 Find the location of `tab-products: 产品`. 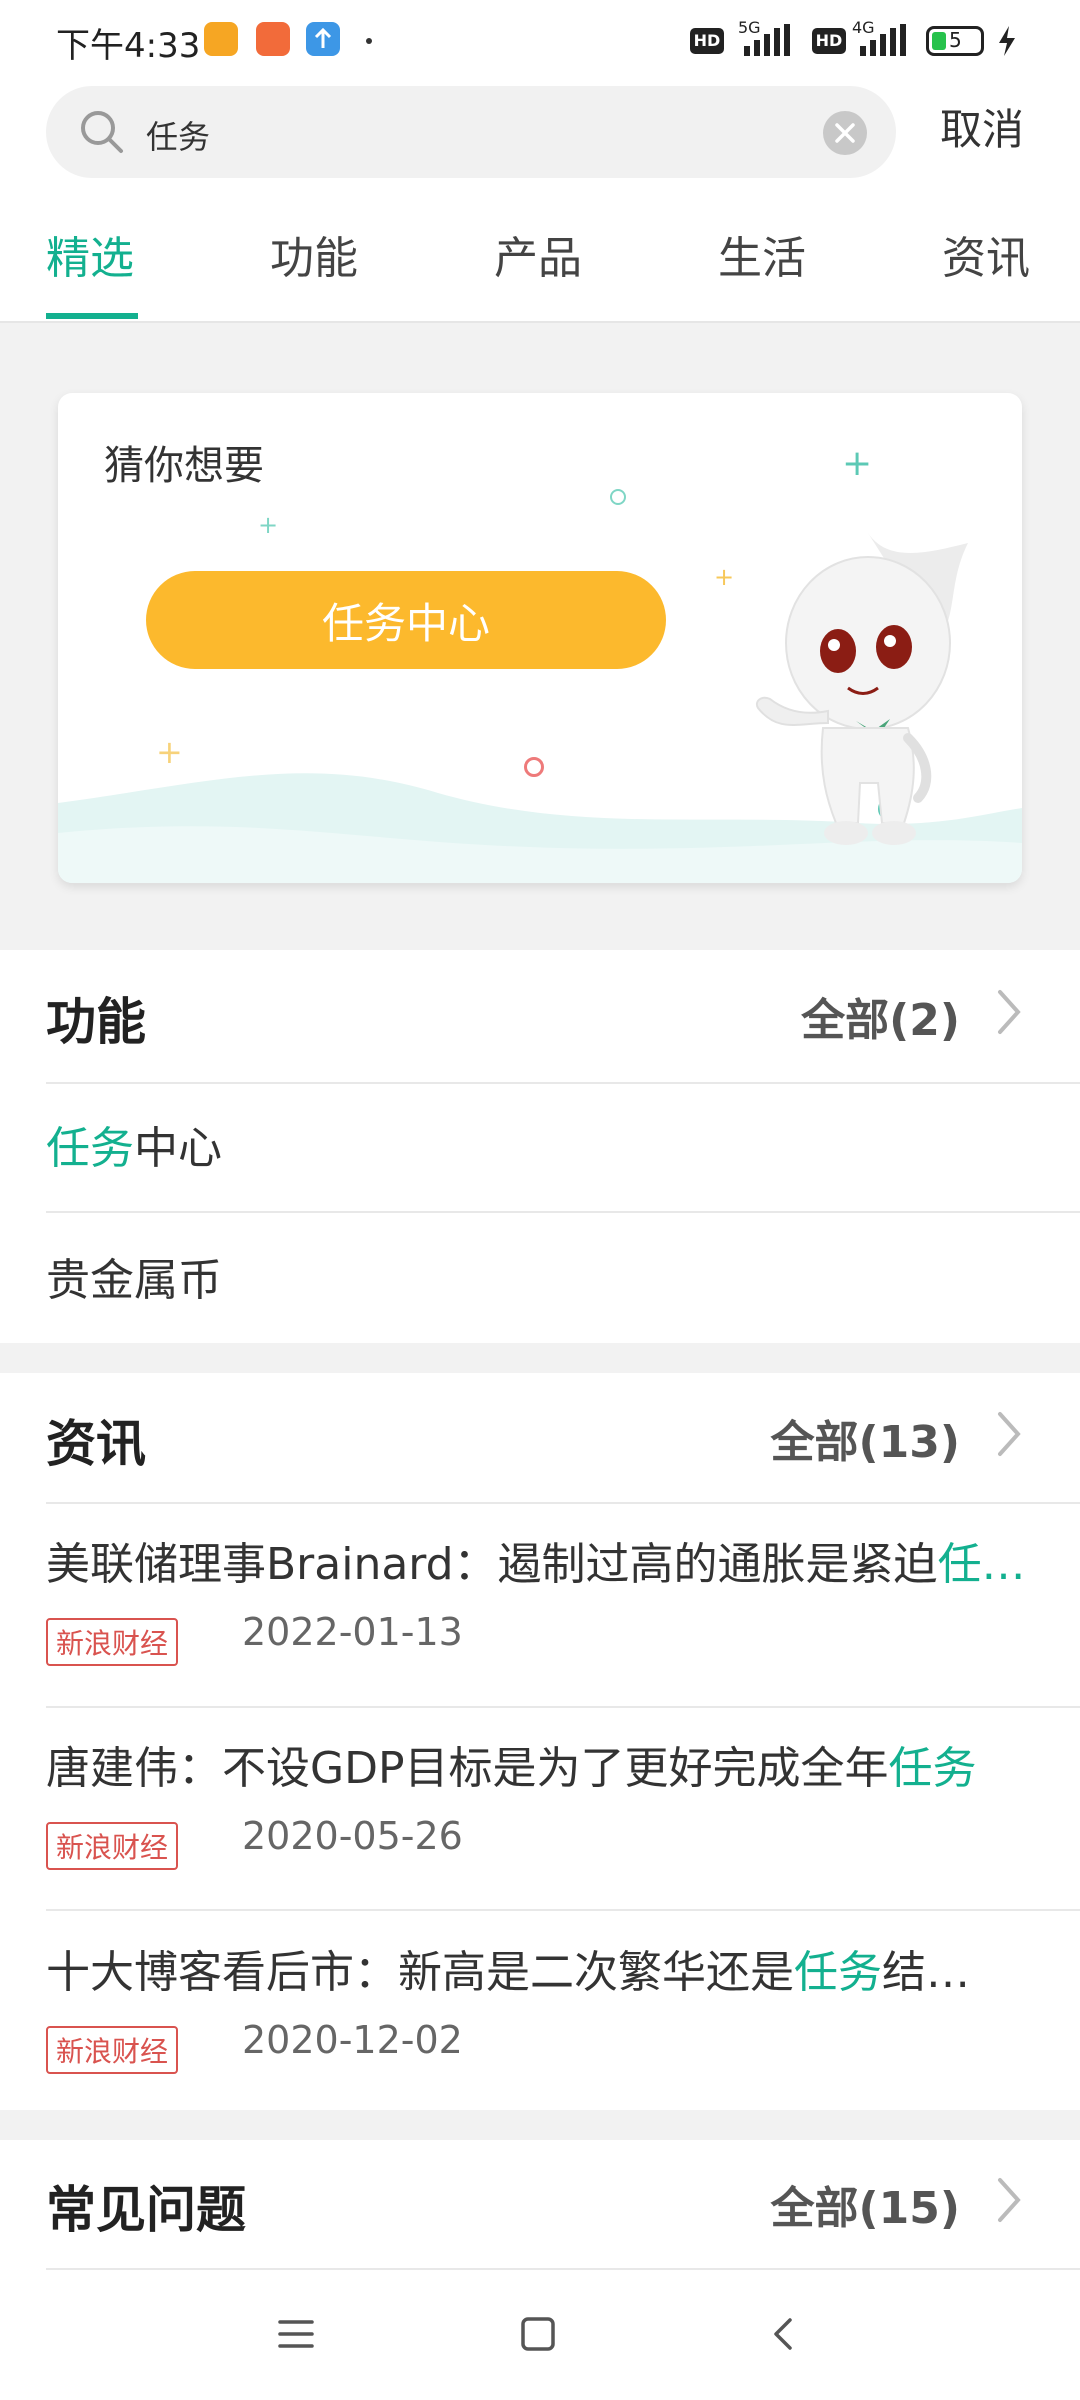

tab-products: 产品 is located at coordinates (538, 254).